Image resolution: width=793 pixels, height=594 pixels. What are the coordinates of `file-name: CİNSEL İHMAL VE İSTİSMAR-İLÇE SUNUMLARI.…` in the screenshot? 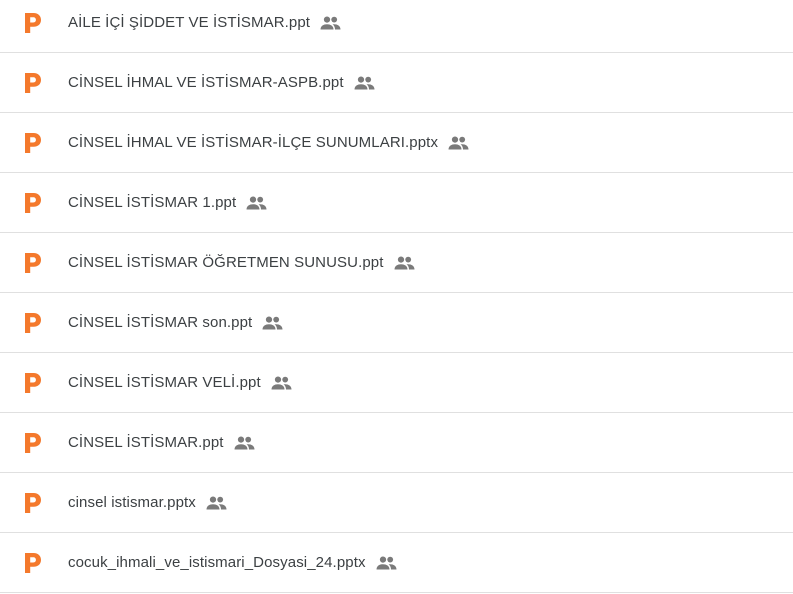 It's located at (253, 142).